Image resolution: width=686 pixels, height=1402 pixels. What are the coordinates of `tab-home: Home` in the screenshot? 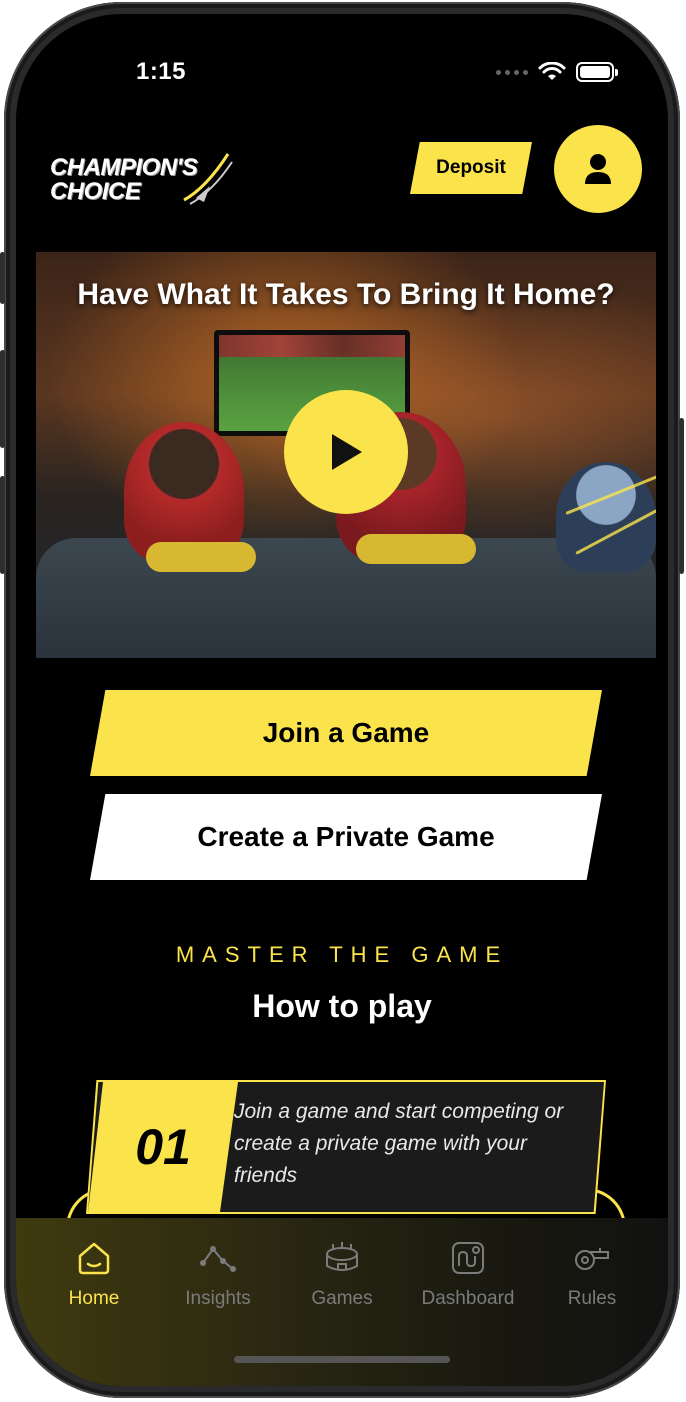 It's located at (94, 1274).